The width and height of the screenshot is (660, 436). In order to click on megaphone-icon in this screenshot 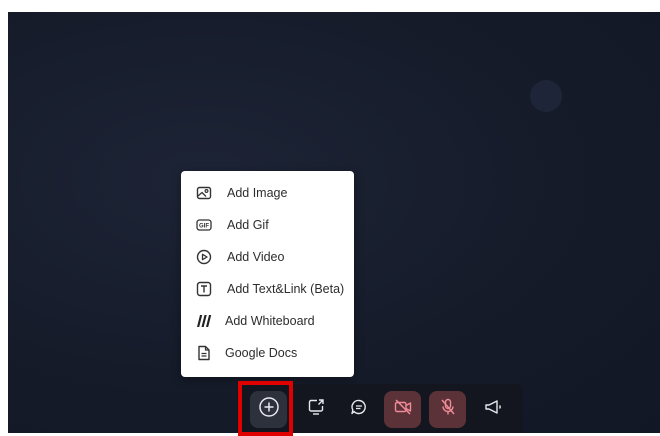, I will do `click(493, 409)`.